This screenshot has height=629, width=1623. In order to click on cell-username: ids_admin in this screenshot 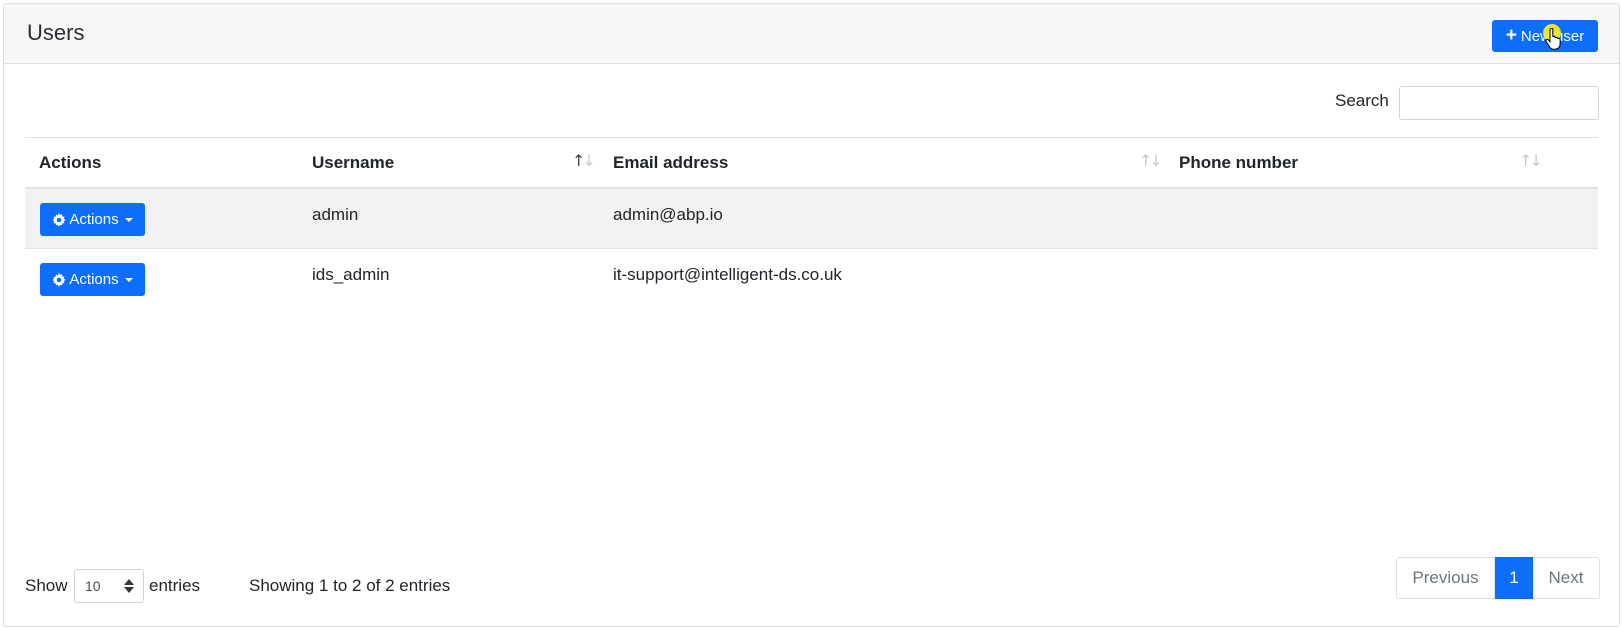, I will do `click(351, 274)`.